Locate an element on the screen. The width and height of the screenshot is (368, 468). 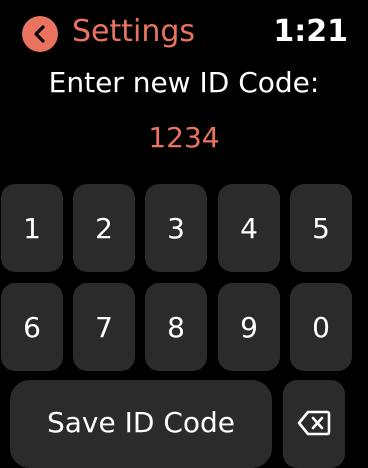
key-4: 4 is located at coordinates (249, 228).